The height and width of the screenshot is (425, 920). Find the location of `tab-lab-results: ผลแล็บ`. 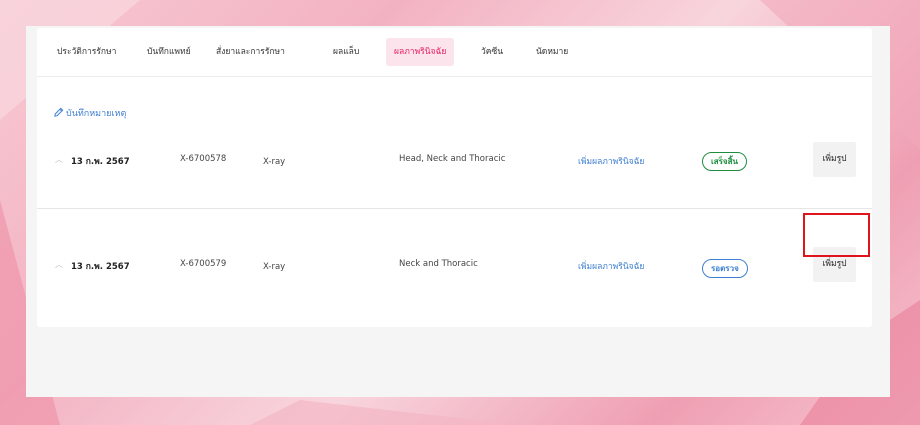

tab-lab-results: ผลแล็บ is located at coordinates (346, 52).